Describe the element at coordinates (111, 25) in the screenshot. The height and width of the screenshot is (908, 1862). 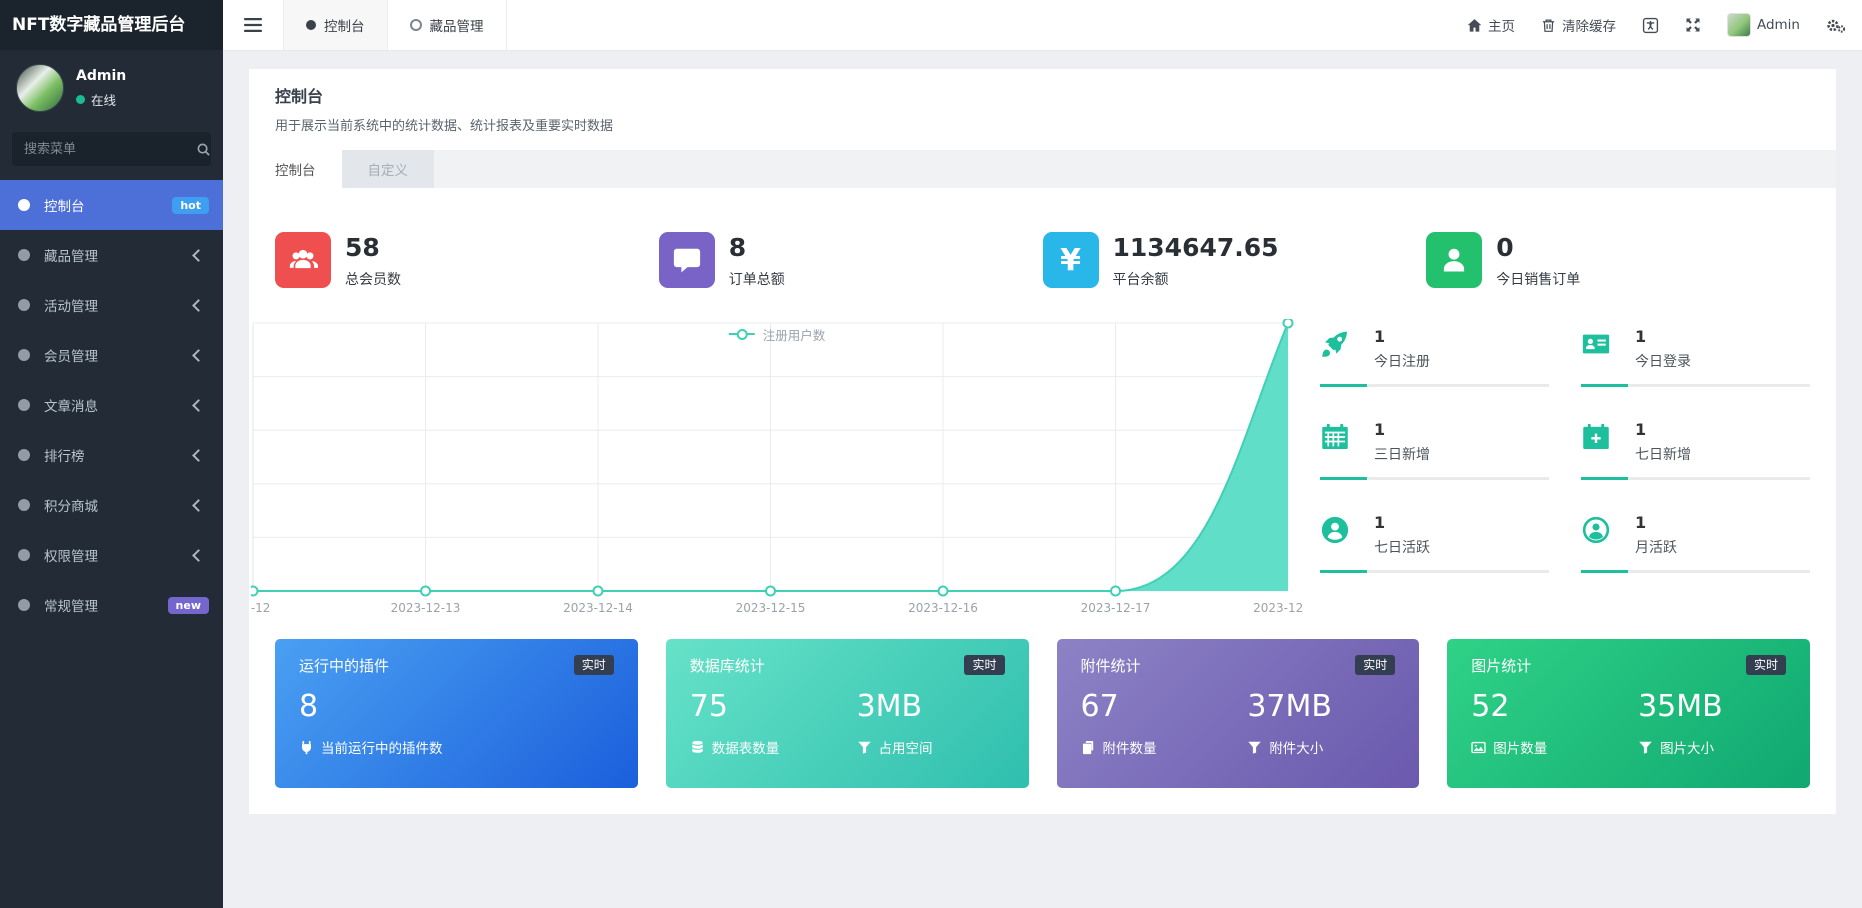
I see `app-logo: NFT数字藏品管理后台` at that location.